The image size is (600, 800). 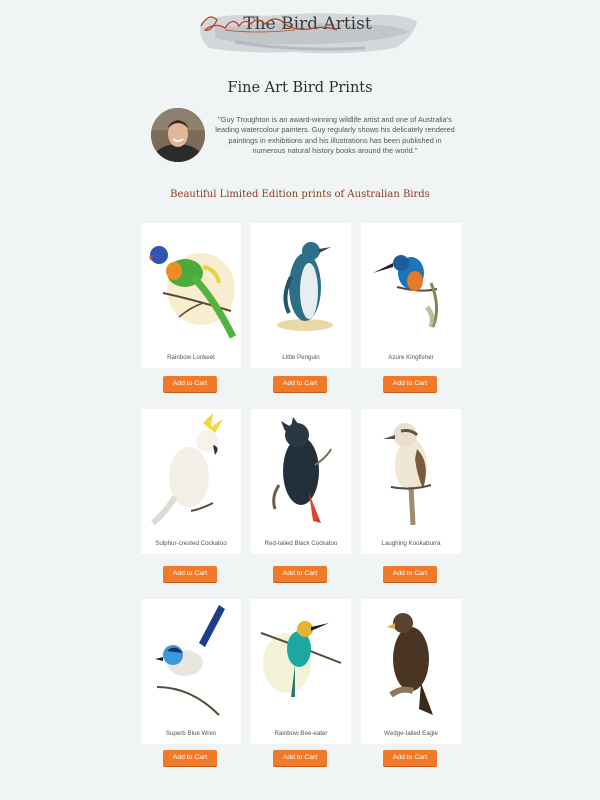 I want to click on print-card: Azure Kingfisher, so click(x=411, y=295).